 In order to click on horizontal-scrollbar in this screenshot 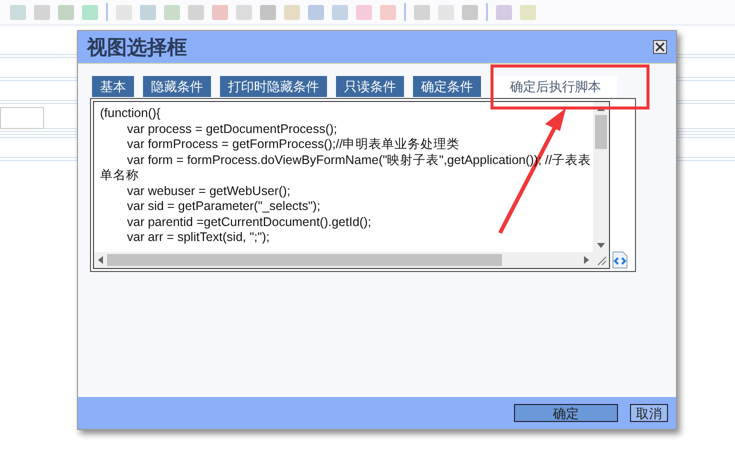, I will do `click(343, 260)`.